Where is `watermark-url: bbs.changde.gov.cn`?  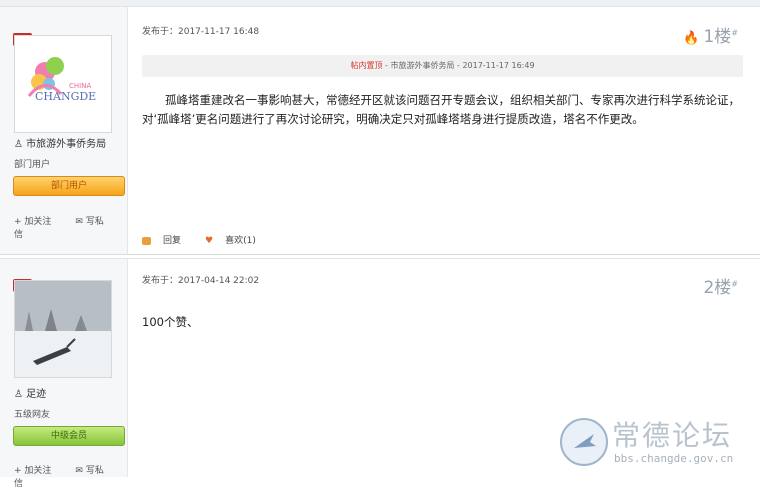
watermark-url: bbs.changde.gov.cn is located at coordinates (674, 458).